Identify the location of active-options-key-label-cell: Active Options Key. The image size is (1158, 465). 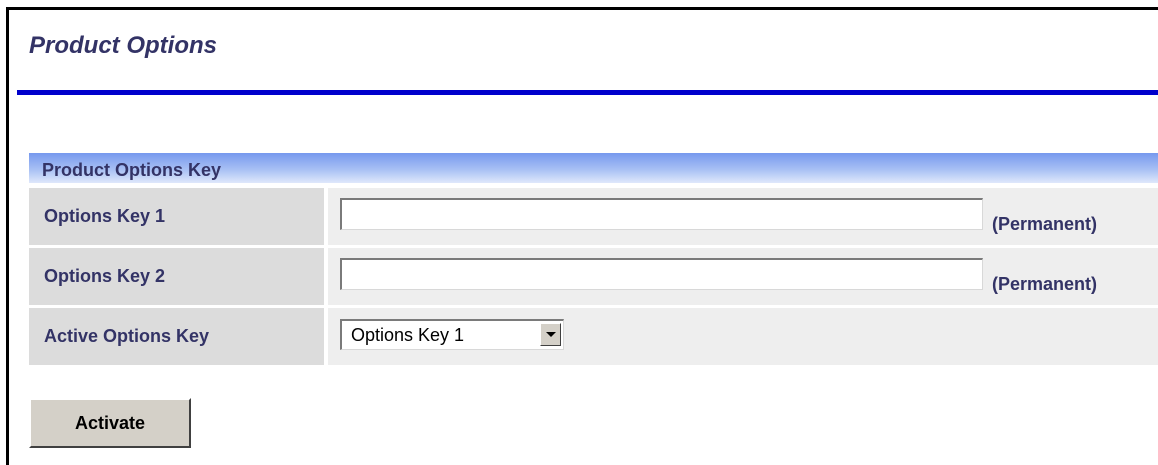
(176, 336).